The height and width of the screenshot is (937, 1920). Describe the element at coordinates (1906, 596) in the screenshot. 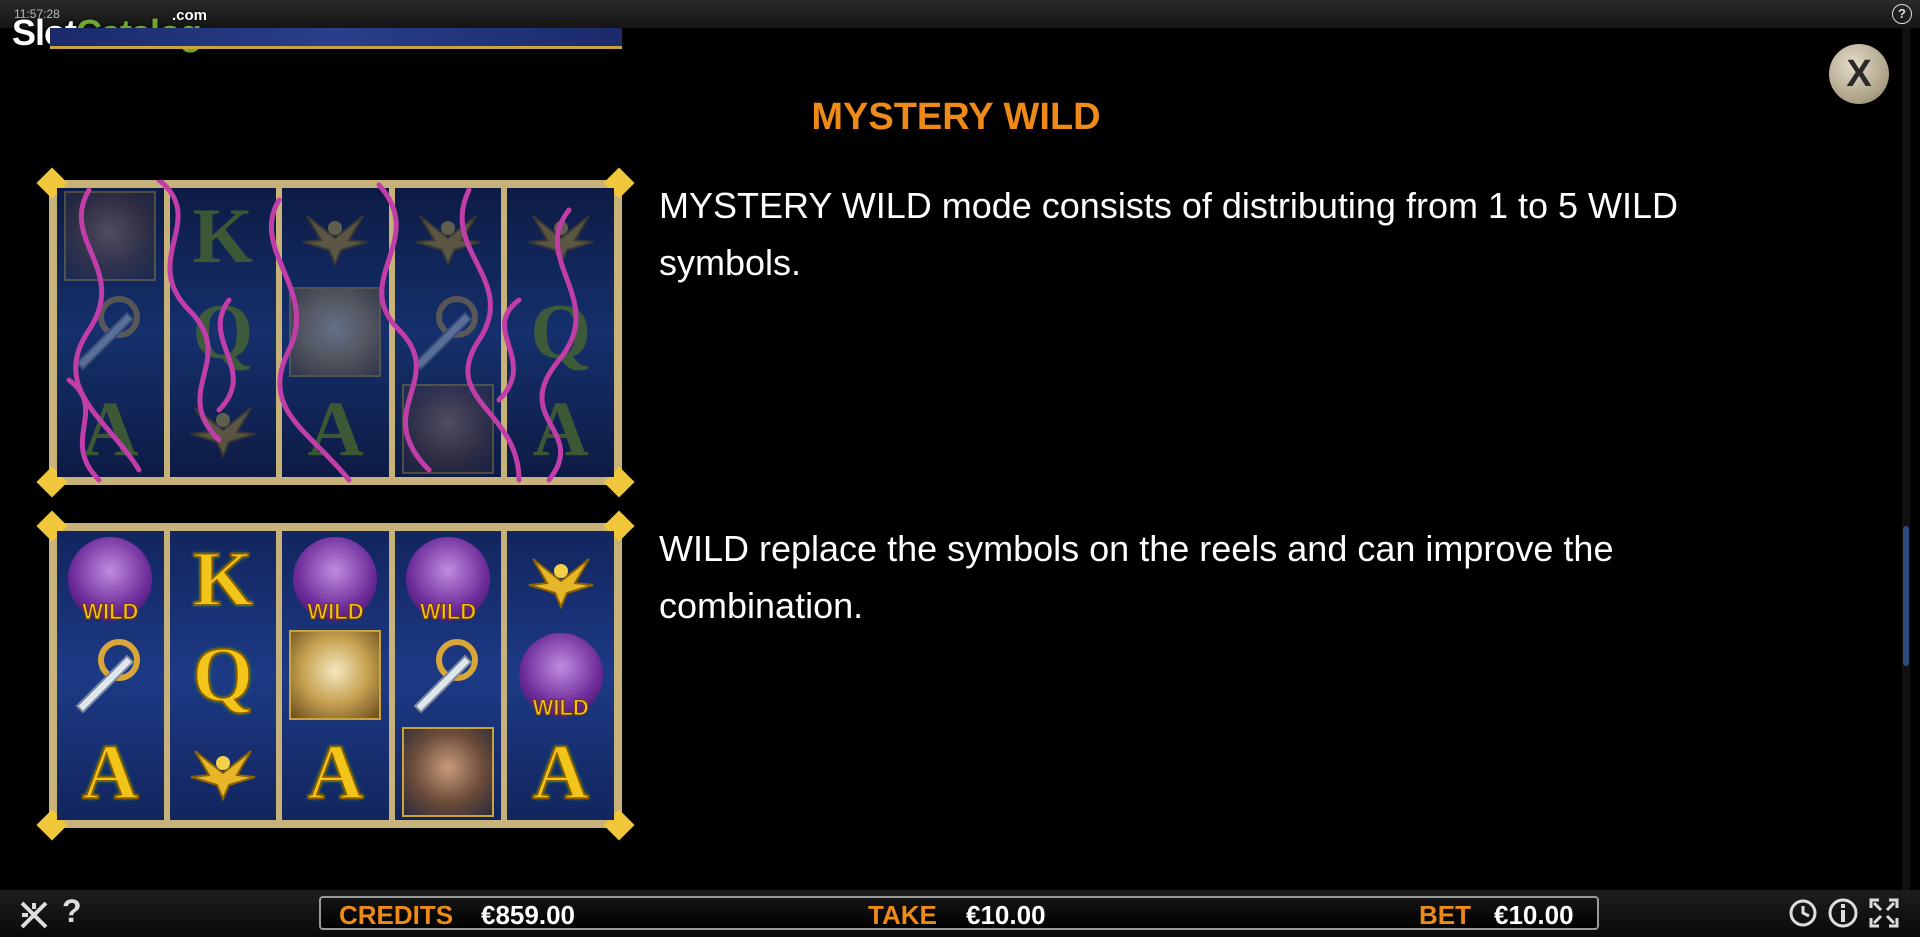

I see `scrollbar-thumb` at that location.